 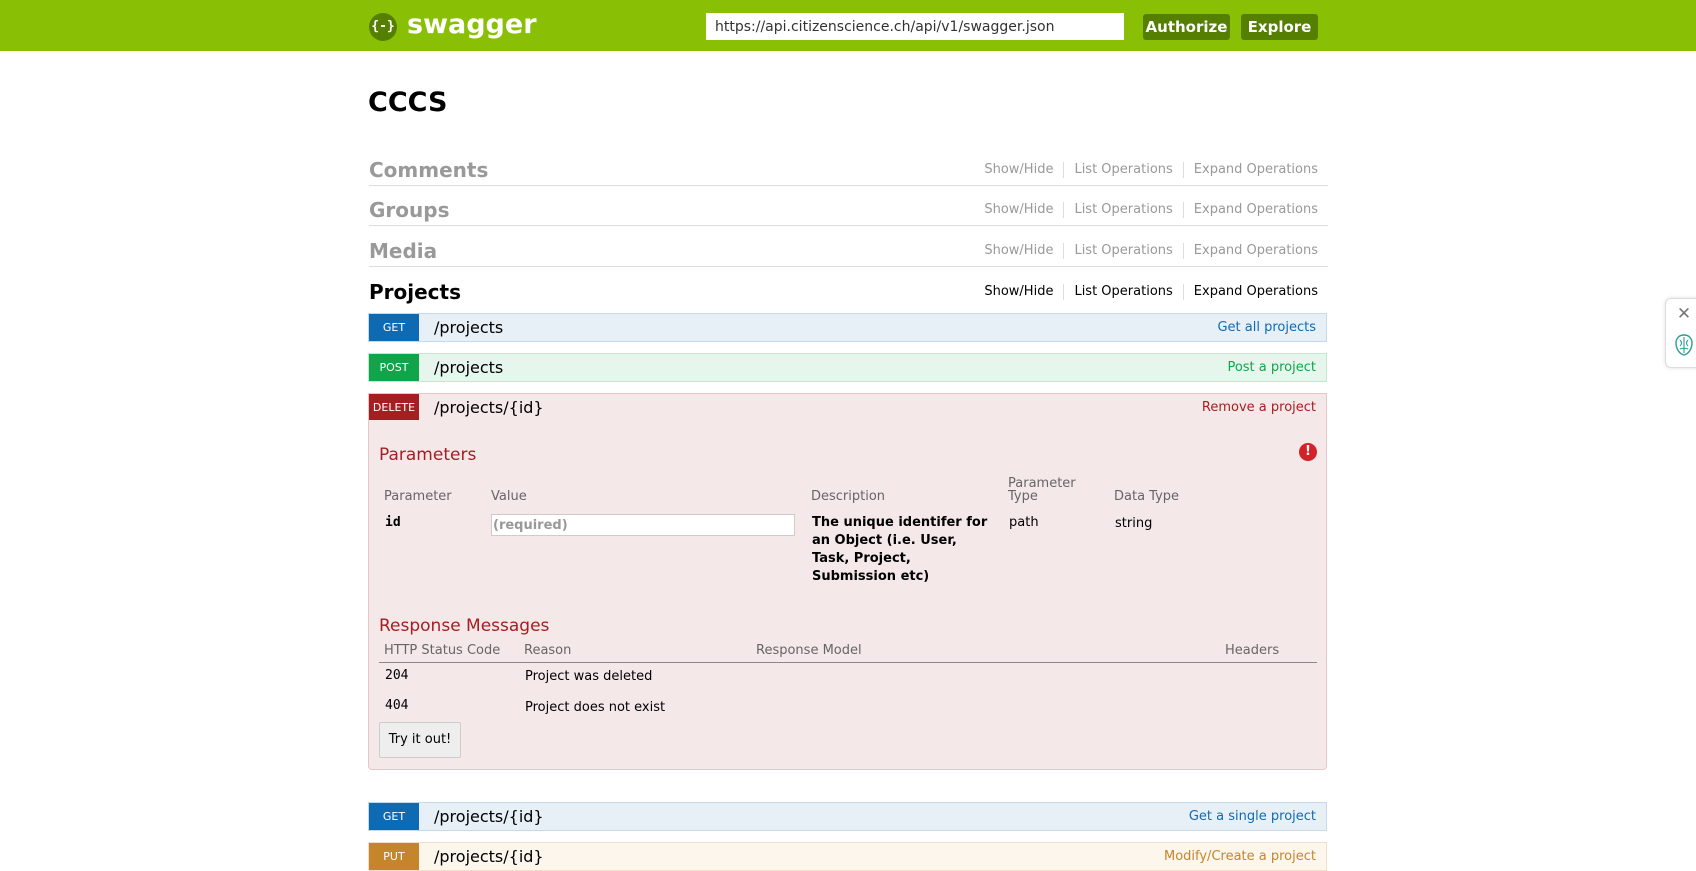 What do you see at coordinates (394, 856) in the screenshot?
I see `http-verb-badge: PUT` at bounding box center [394, 856].